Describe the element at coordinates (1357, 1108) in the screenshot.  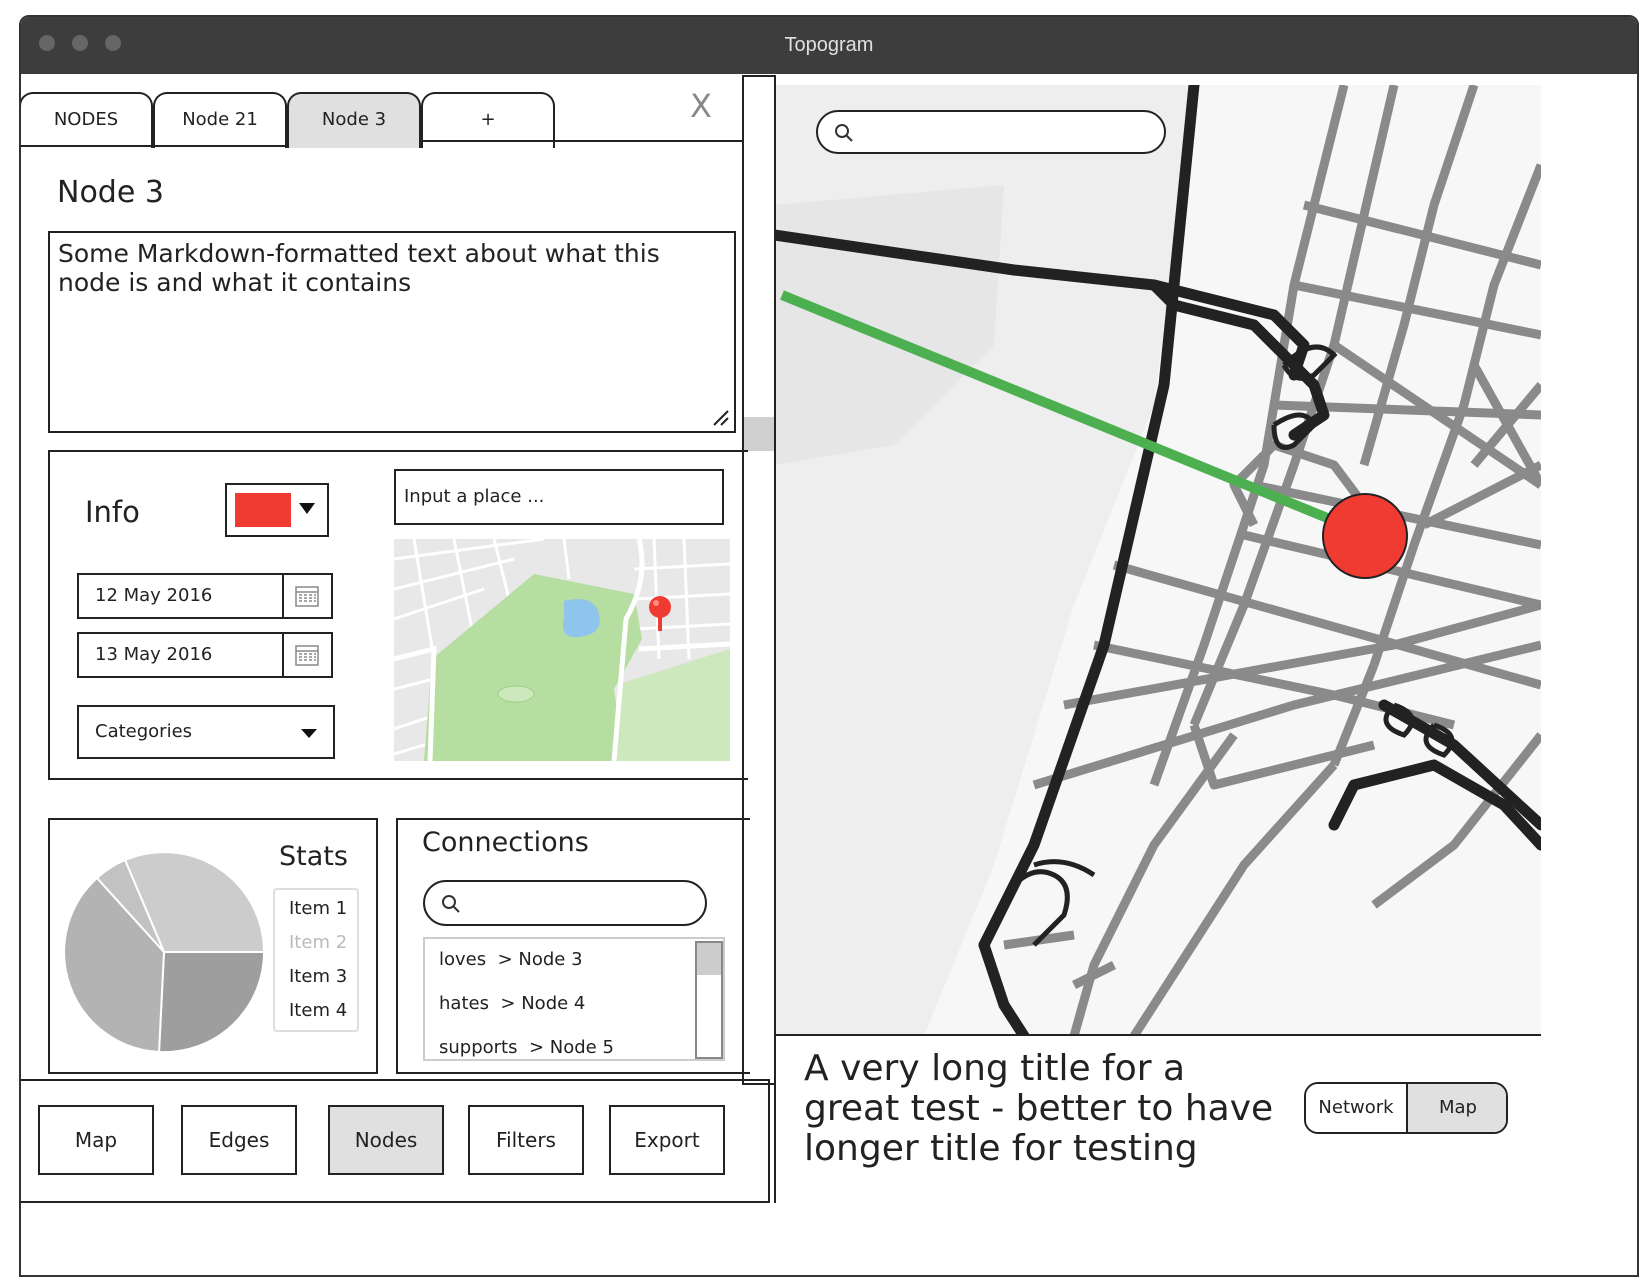
I see `toggle-network: Network` at that location.